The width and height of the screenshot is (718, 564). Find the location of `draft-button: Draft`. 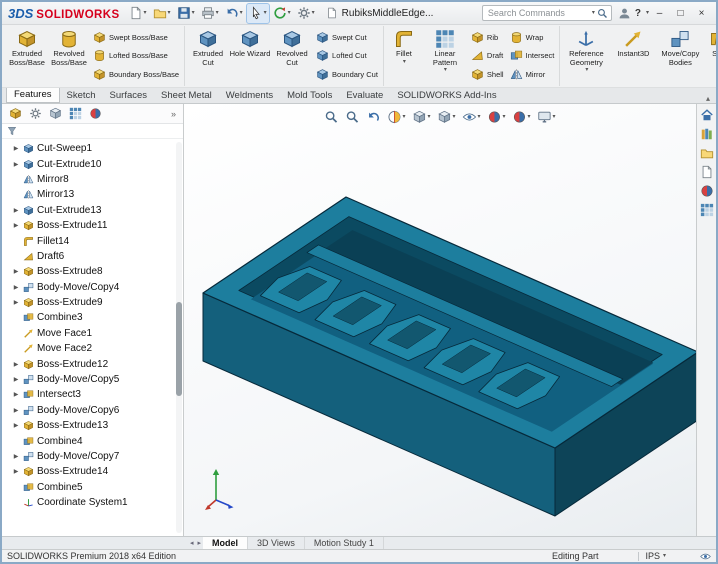

draft-button: Draft is located at coordinates (487, 55).